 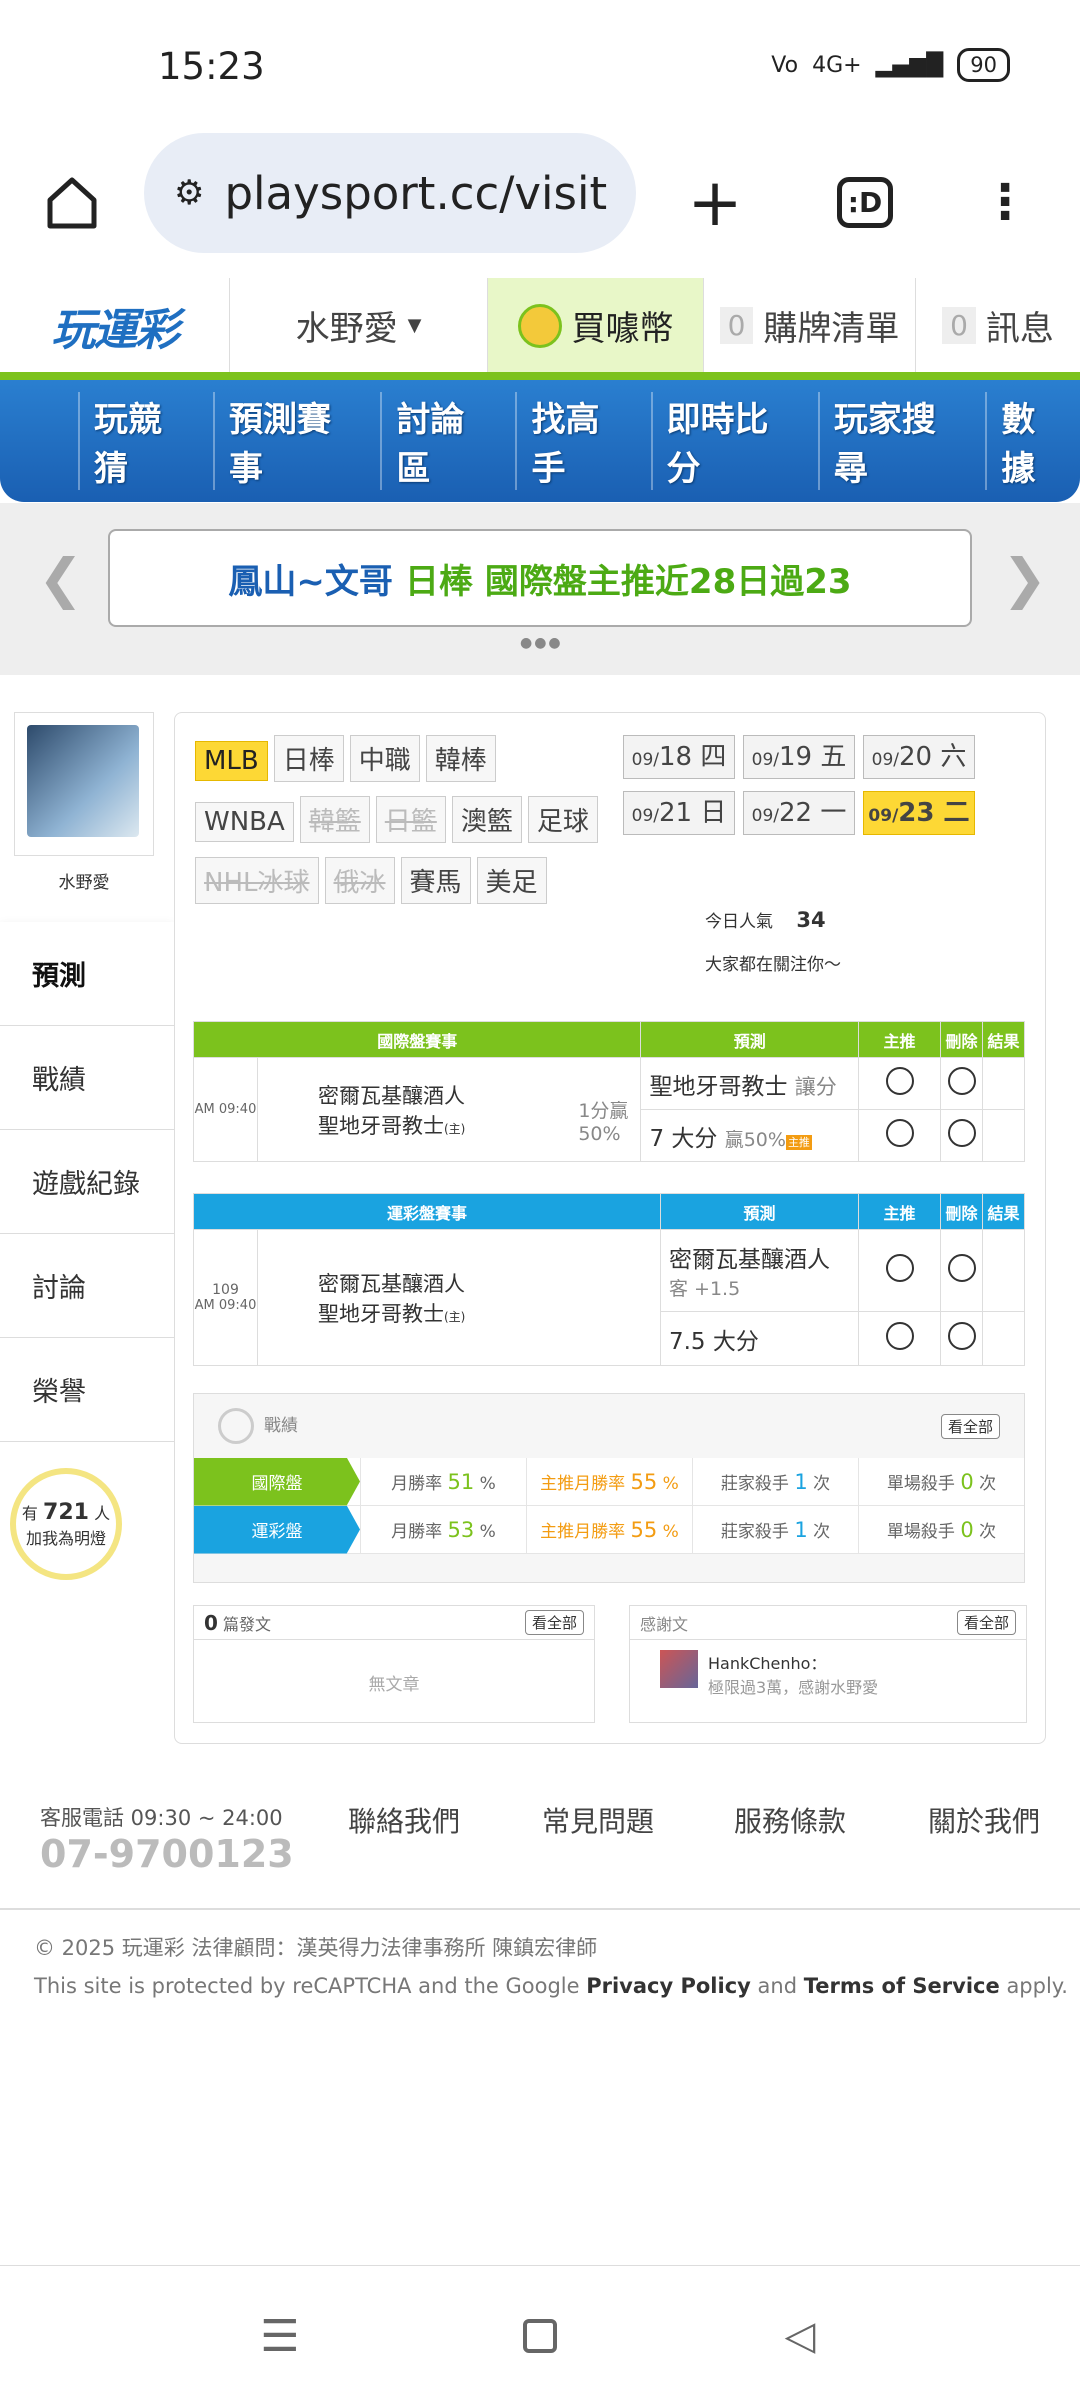 I want to click on chevron-down-icon: ▼, so click(x=414, y=325).